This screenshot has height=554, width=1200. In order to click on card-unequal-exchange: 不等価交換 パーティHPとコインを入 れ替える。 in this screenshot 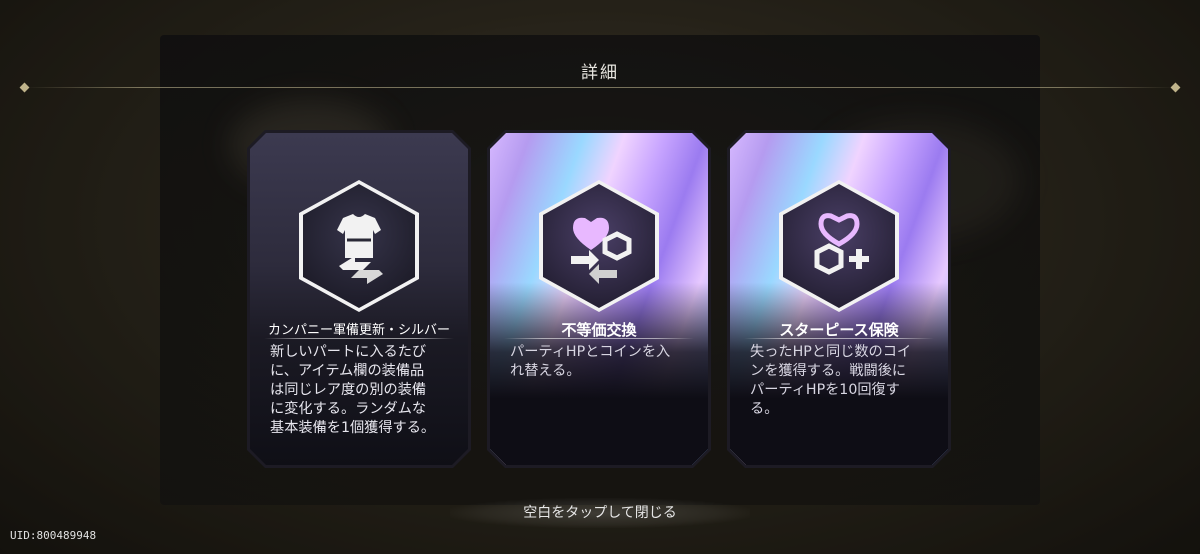, I will do `click(599, 299)`.